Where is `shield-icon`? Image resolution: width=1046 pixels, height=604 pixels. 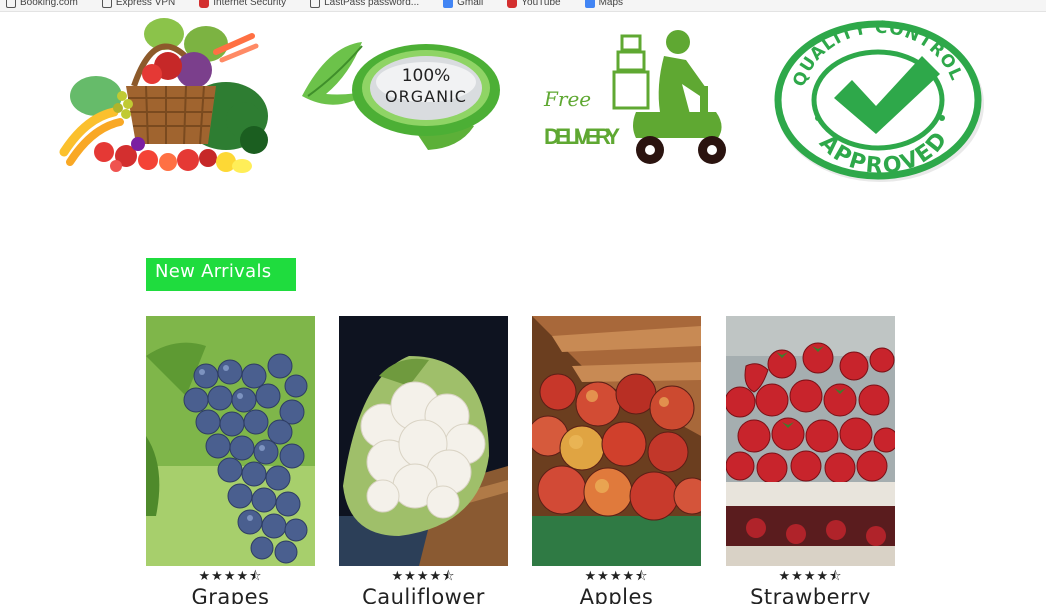 shield-icon is located at coordinates (204, 4).